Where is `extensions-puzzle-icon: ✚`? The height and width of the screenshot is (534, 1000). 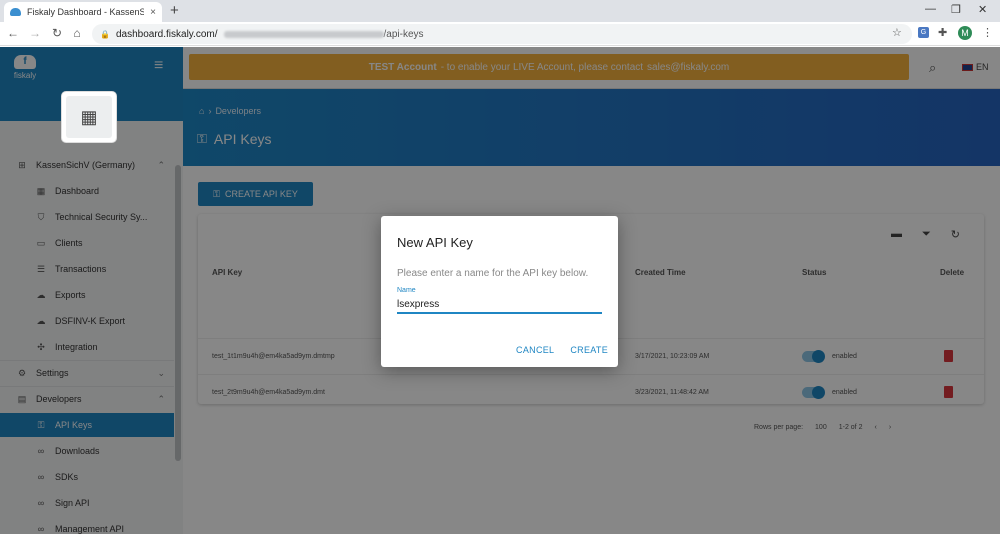
extensions-puzzle-icon: ✚ is located at coordinates (942, 32).